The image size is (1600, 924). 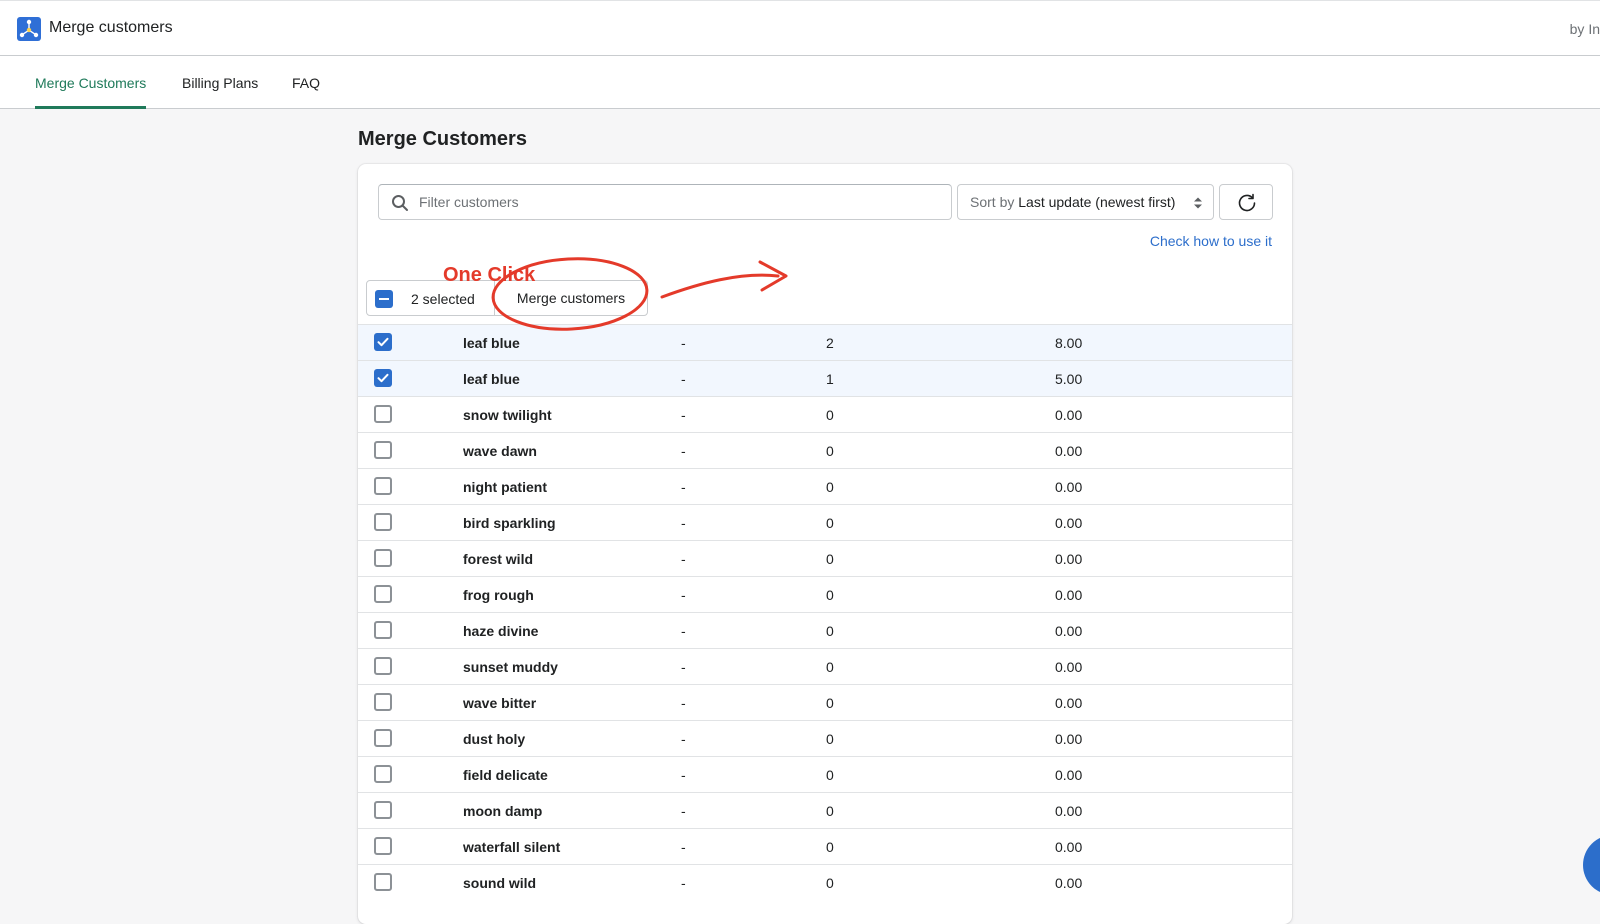 I want to click on sort-select: Sort by Last update (newest first), so click(x=1085, y=202).